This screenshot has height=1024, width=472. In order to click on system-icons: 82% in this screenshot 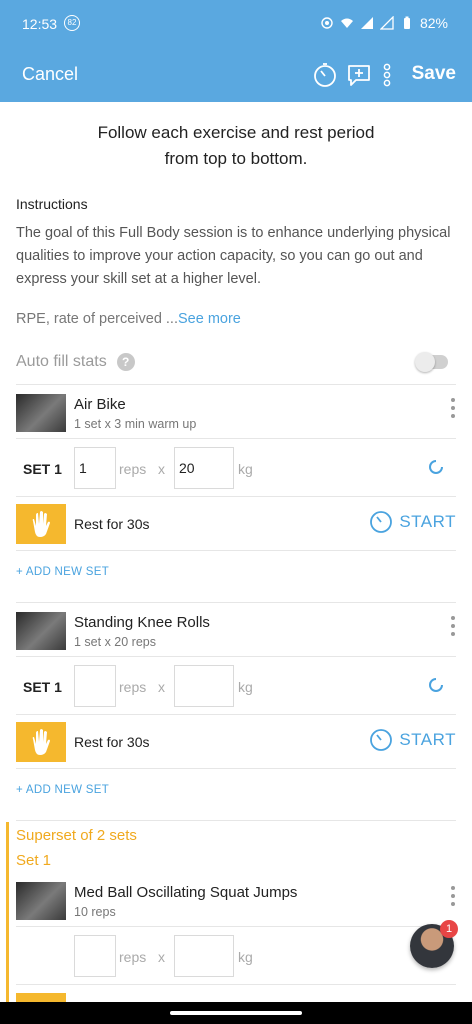, I will do `click(384, 23)`.